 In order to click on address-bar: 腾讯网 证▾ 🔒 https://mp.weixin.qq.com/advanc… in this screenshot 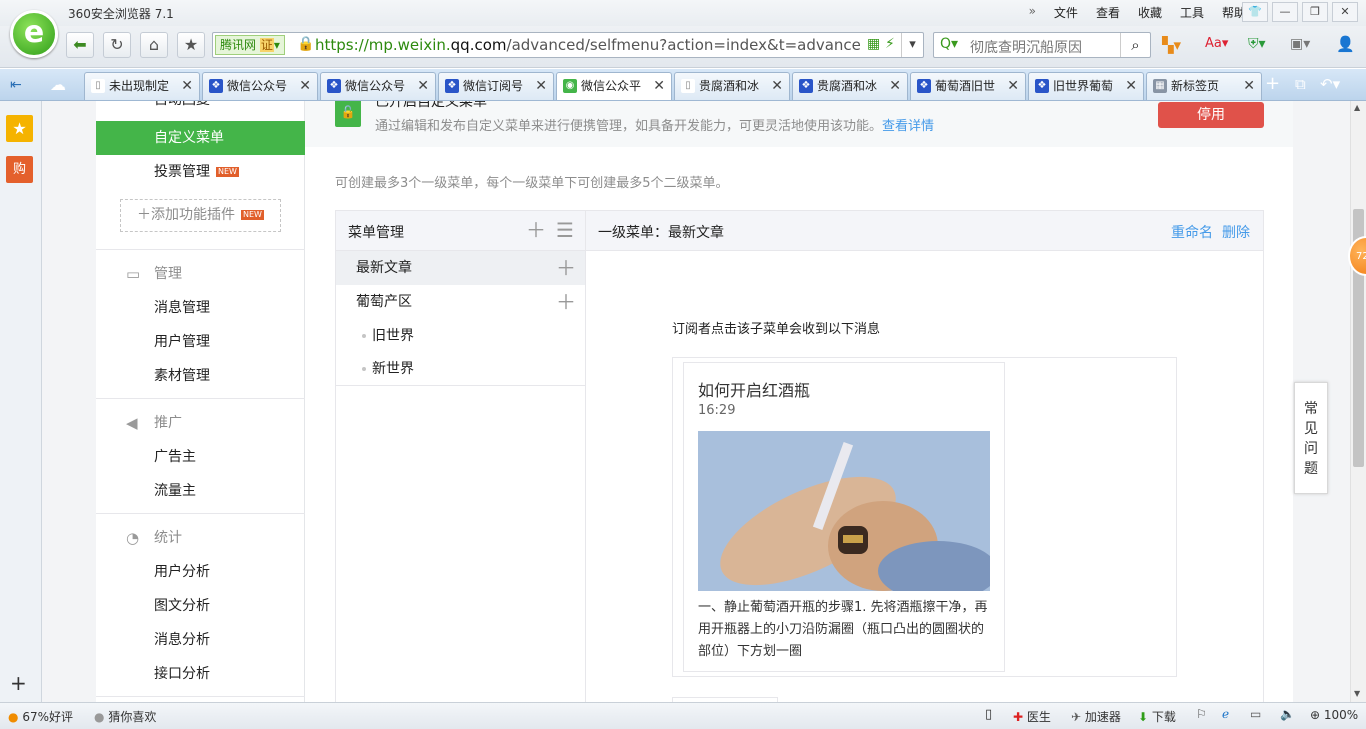, I will do `click(568, 45)`.